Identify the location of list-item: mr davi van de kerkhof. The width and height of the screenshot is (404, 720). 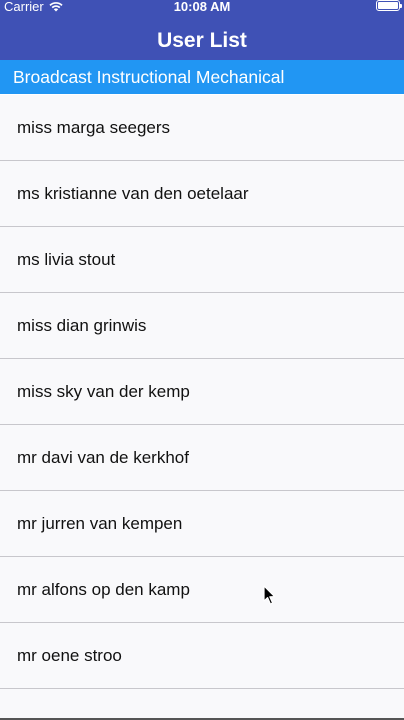
(202, 458).